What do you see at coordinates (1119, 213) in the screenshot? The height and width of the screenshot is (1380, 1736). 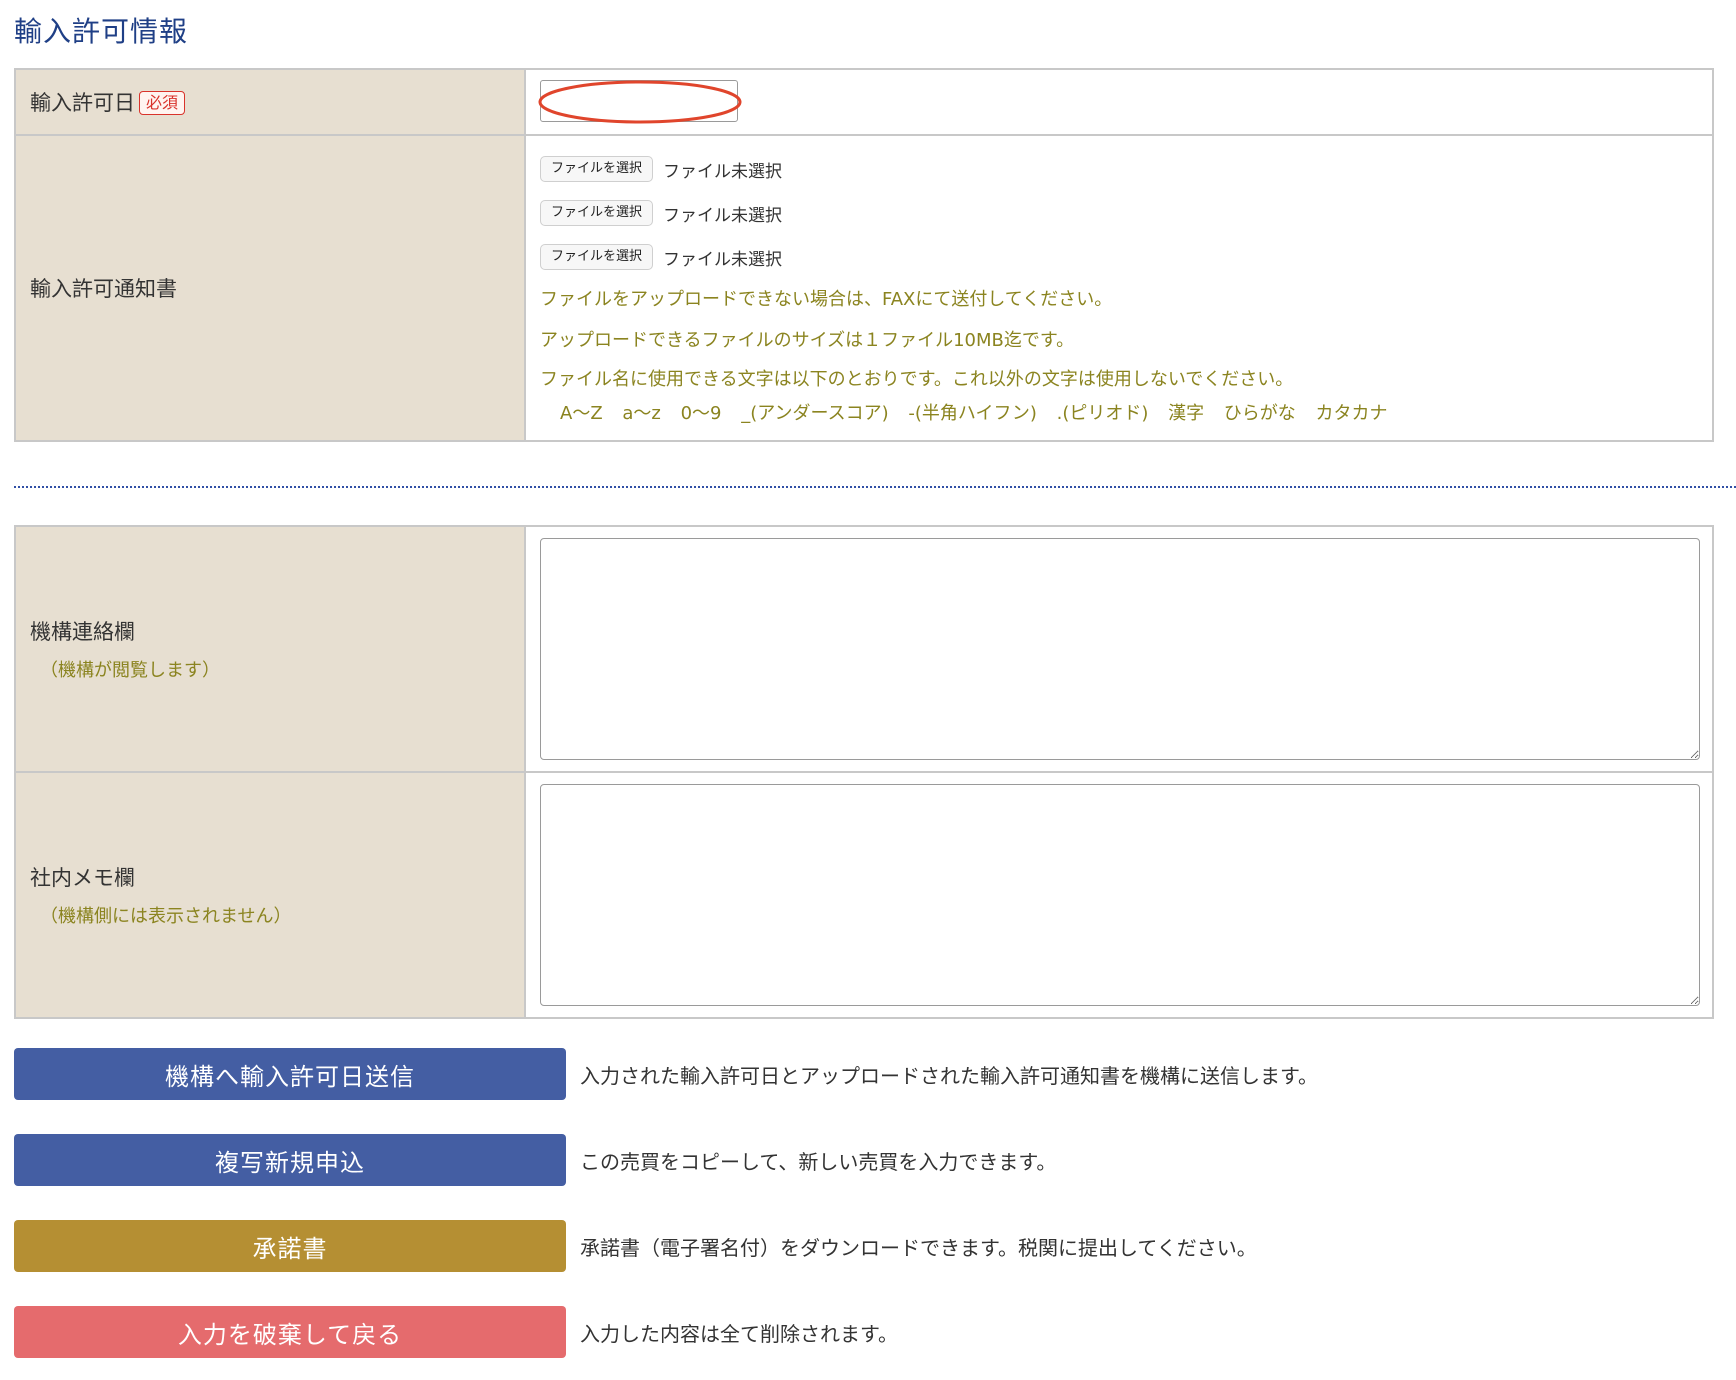 I see `file-upload-2: ファイルを選択 ファイル未選択` at bounding box center [1119, 213].